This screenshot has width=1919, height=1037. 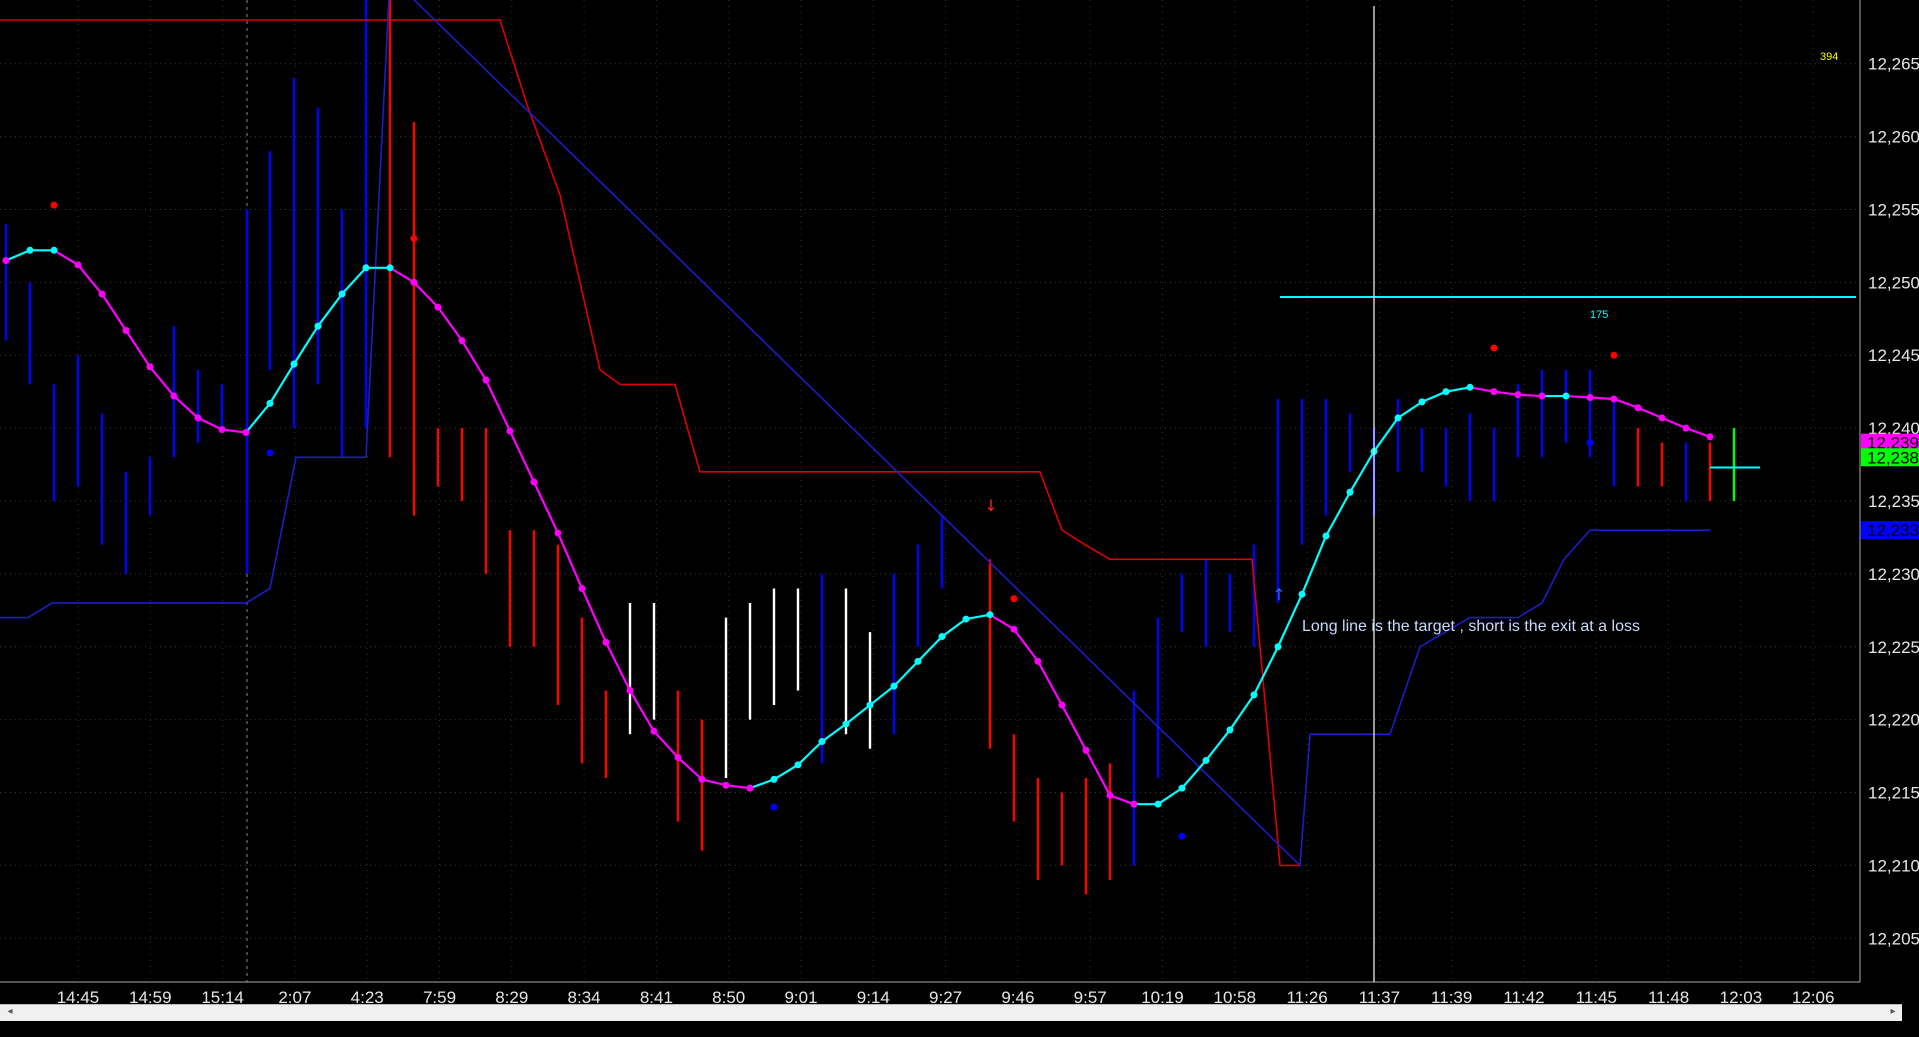 What do you see at coordinates (1596, 996) in the screenshot?
I see `x-tick-label: 11:45` at bounding box center [1596, 996].